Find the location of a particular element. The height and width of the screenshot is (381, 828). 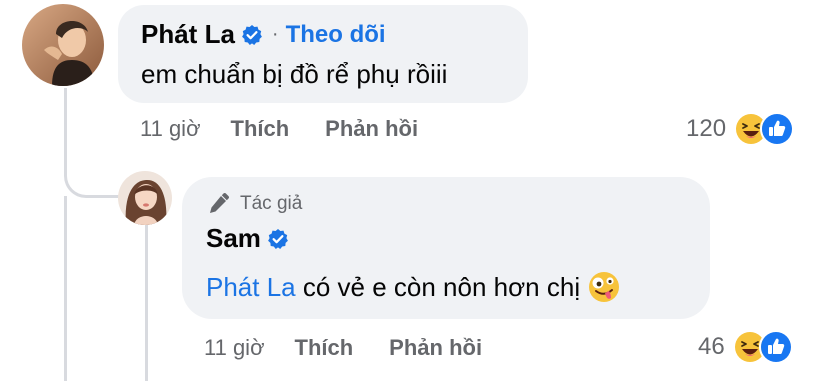

reply-reactions: 46 is located at coordinates (745, 347).